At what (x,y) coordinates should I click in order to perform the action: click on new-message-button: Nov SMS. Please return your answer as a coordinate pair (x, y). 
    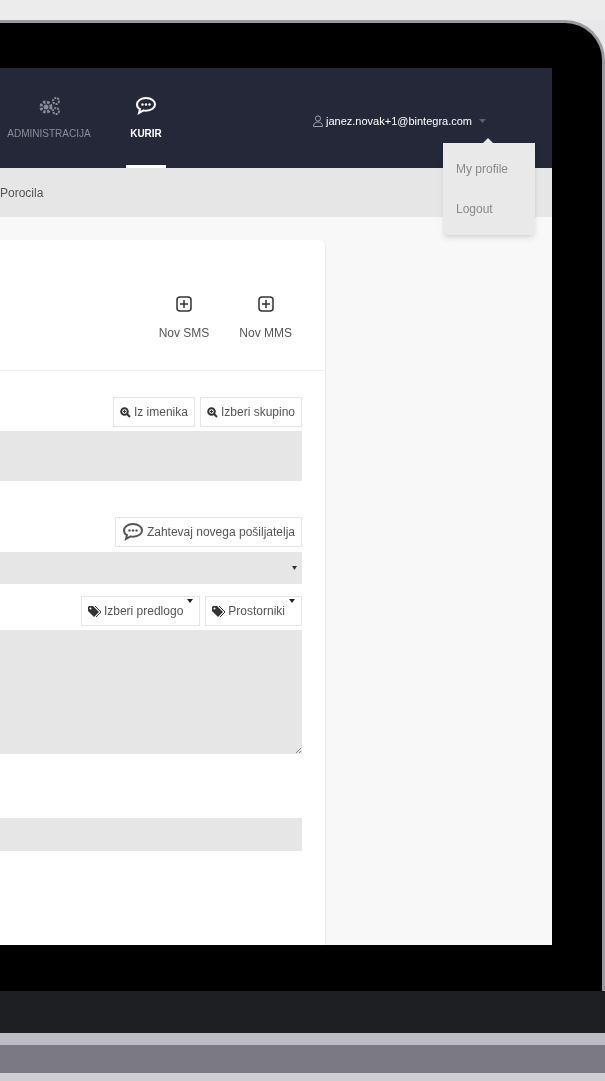
    Looking at the image, I should click on (184, 319).